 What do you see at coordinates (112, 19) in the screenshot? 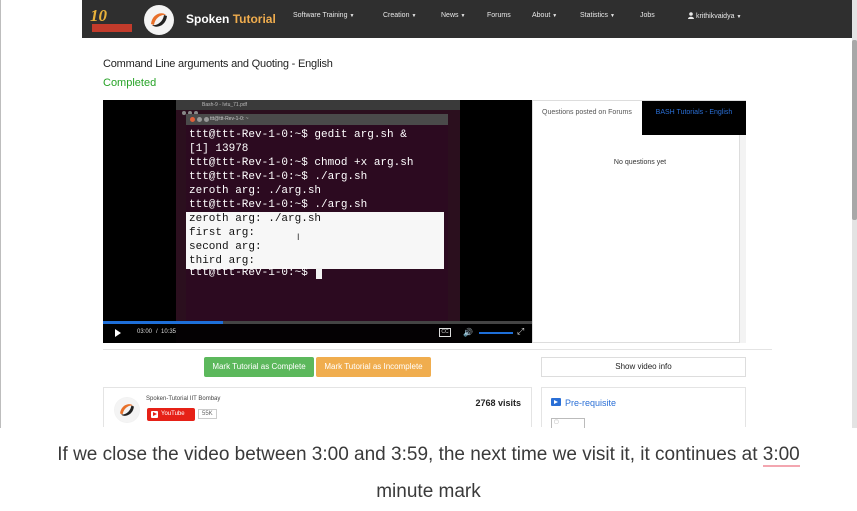
I see `anniversary-logo: 10` at bounding box center [112, 19].